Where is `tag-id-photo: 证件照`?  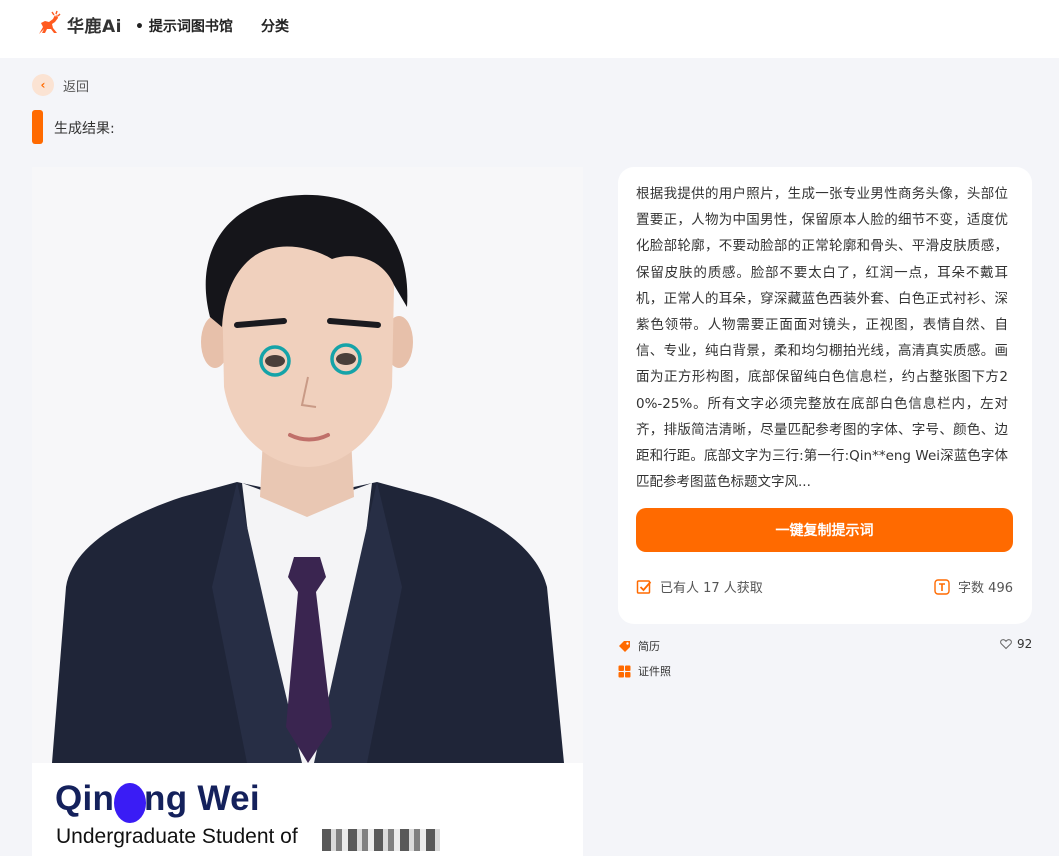 tag-id-photo: 证件照 is located at coordinates (644, 671).